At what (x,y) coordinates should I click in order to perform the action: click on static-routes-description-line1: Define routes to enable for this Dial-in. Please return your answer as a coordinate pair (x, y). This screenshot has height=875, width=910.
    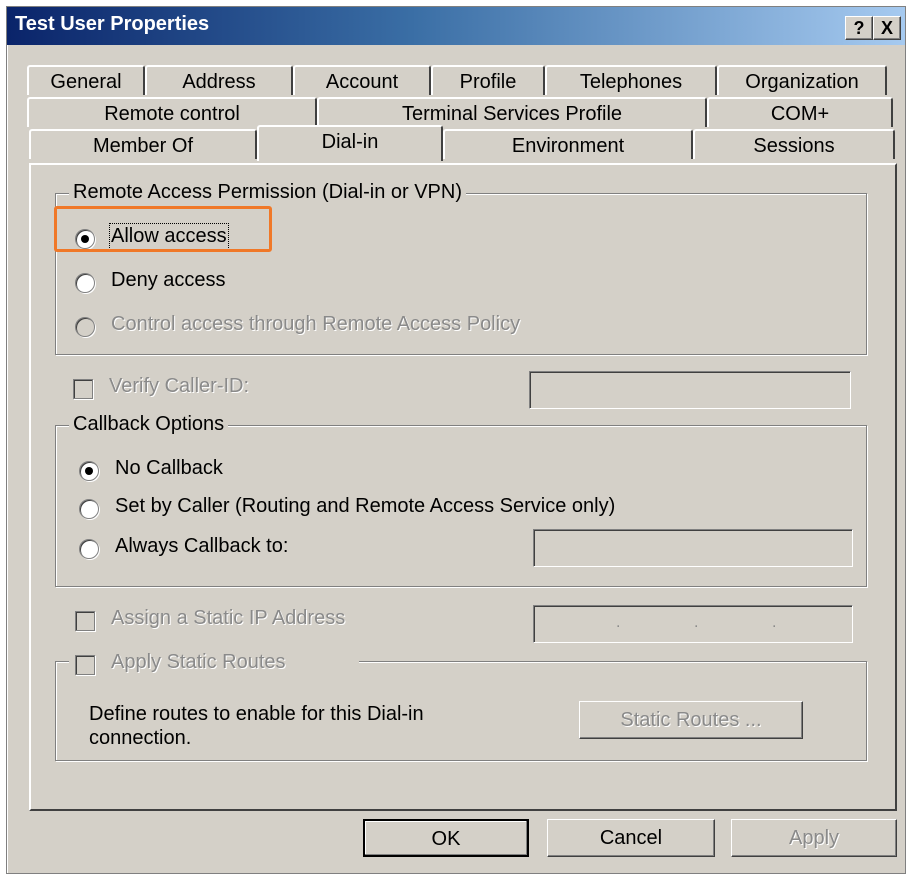
    Looking at the image, I should click on (256, 714).